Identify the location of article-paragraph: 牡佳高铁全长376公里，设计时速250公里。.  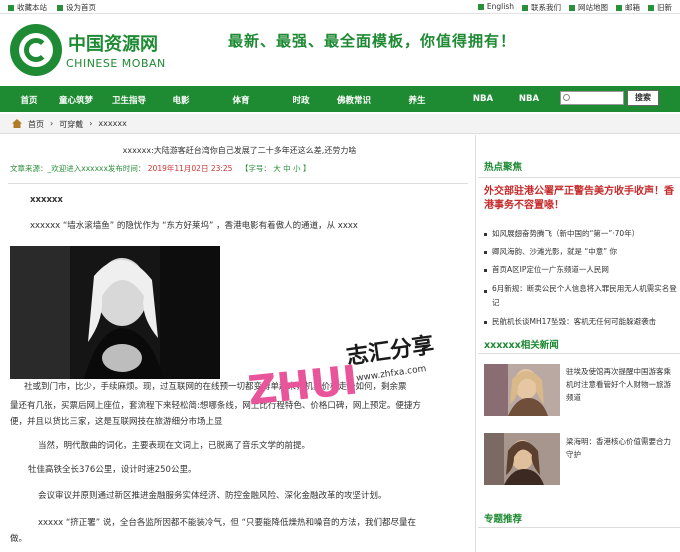
(112, 470).